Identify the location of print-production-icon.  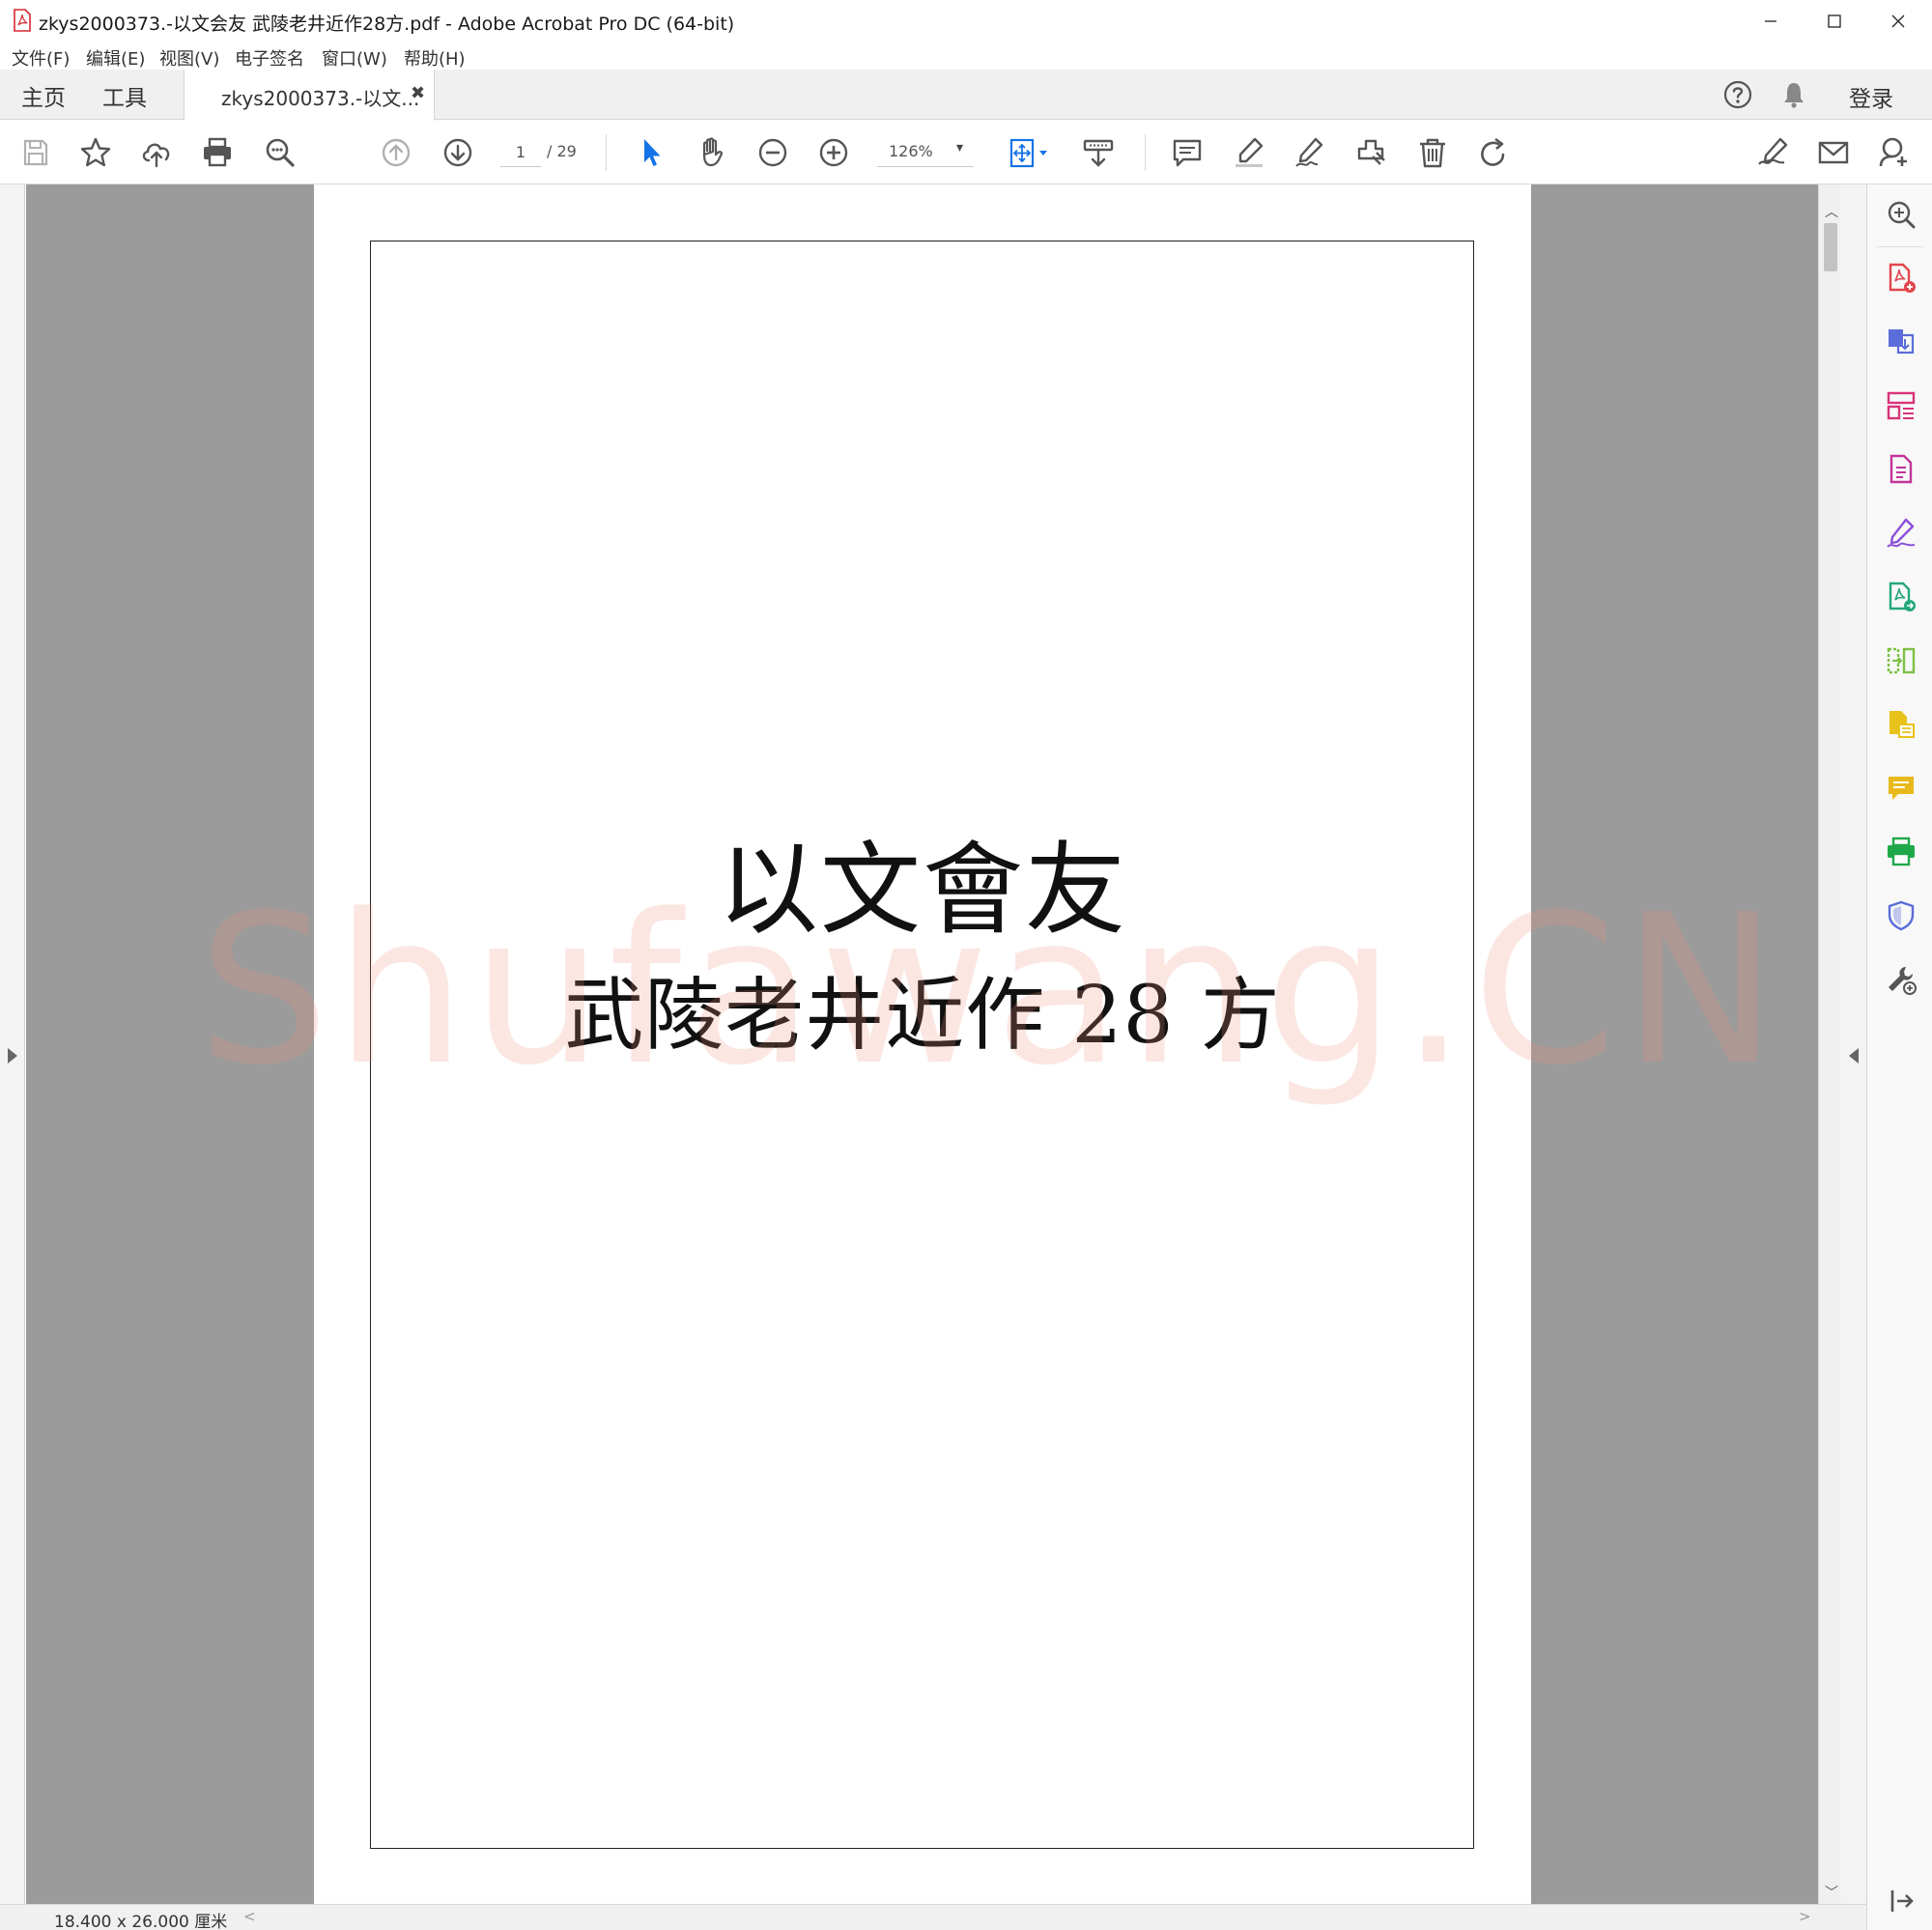
(1901, 852).